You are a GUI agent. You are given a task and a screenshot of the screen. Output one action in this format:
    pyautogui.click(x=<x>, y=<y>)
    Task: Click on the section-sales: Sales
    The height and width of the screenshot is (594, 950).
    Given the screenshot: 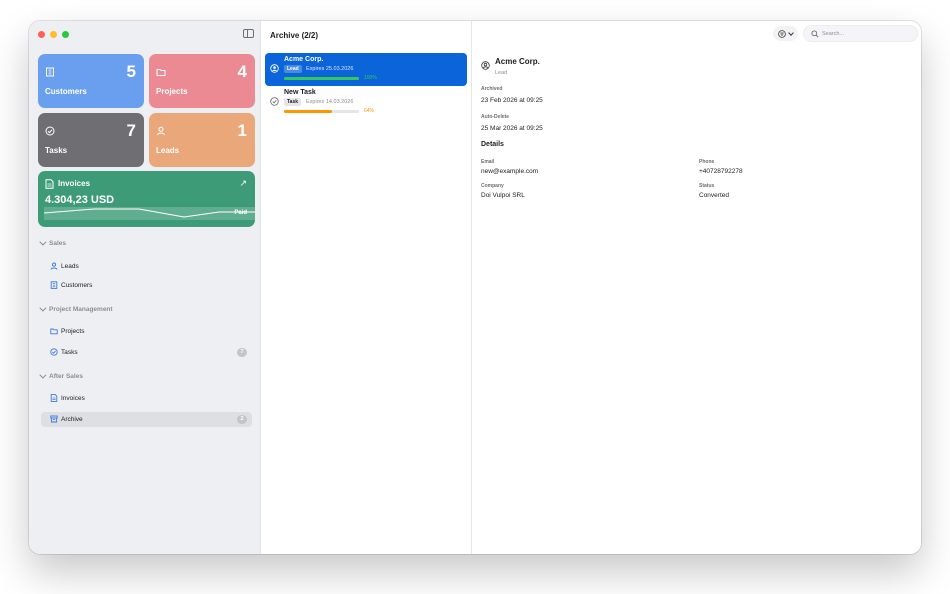 What is the action you would take?
    pyautogui.click(x=52, y=242)
    